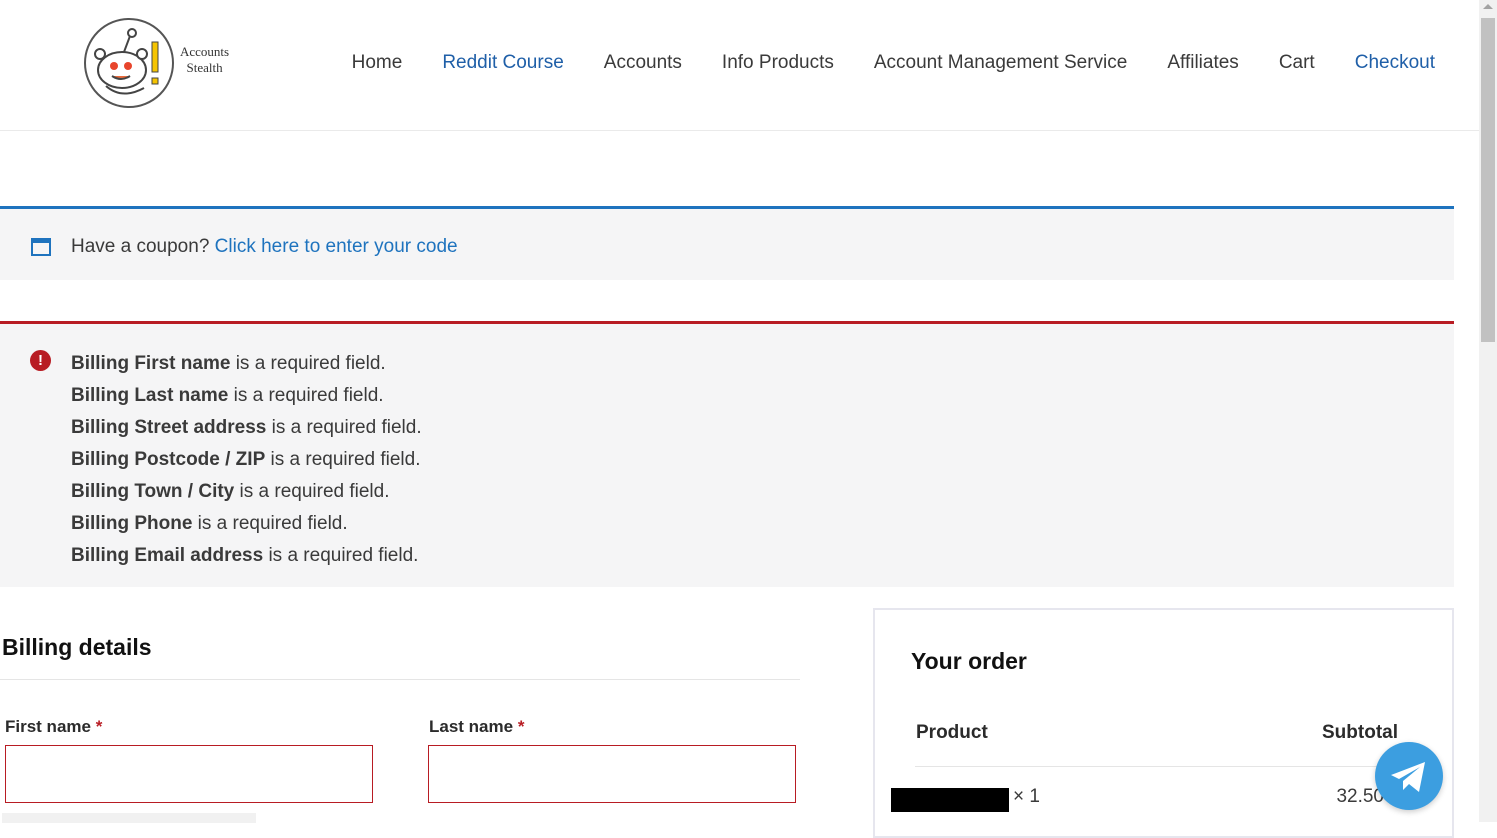  What do you see at coordinates (209, 523) in the screenshot?
I see `error-item: Billing Phone is a required field.` at bounding box center [209, 523].